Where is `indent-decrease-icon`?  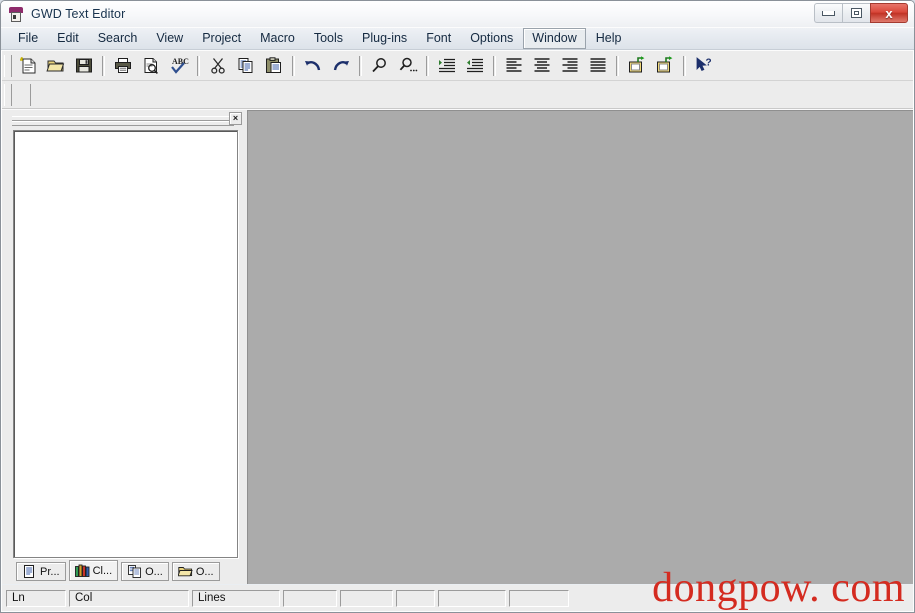
indent-decrease-icon is located at coordinates (475, 66).